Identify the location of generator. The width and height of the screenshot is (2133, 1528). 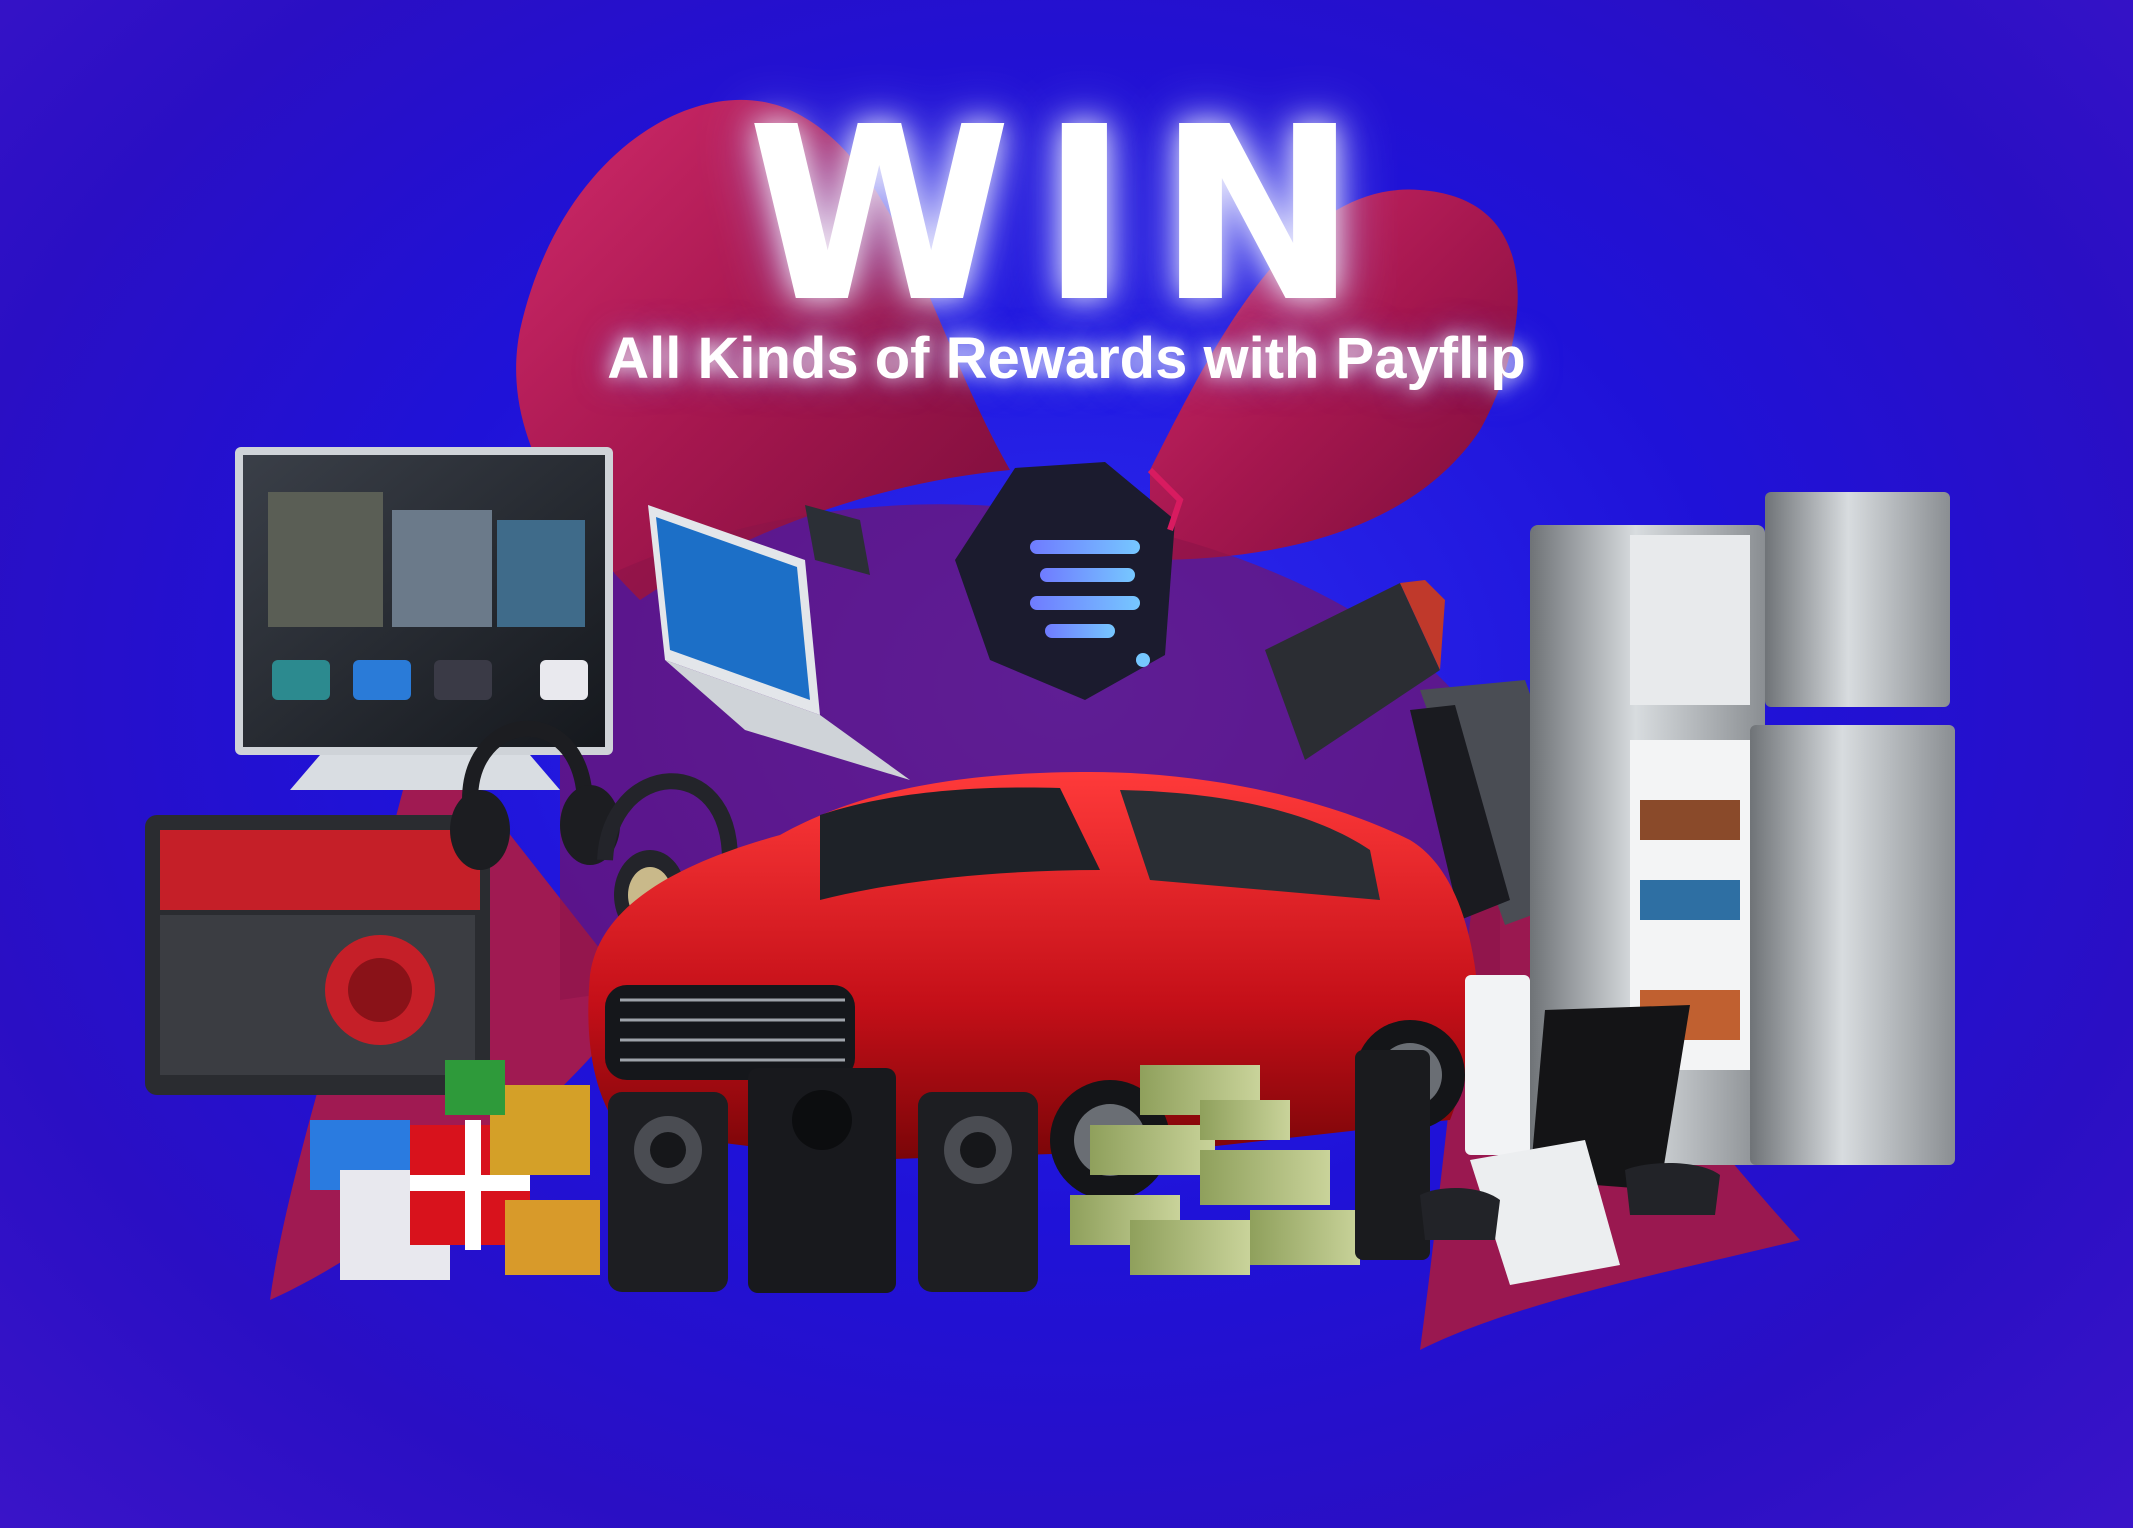
(317, 955).